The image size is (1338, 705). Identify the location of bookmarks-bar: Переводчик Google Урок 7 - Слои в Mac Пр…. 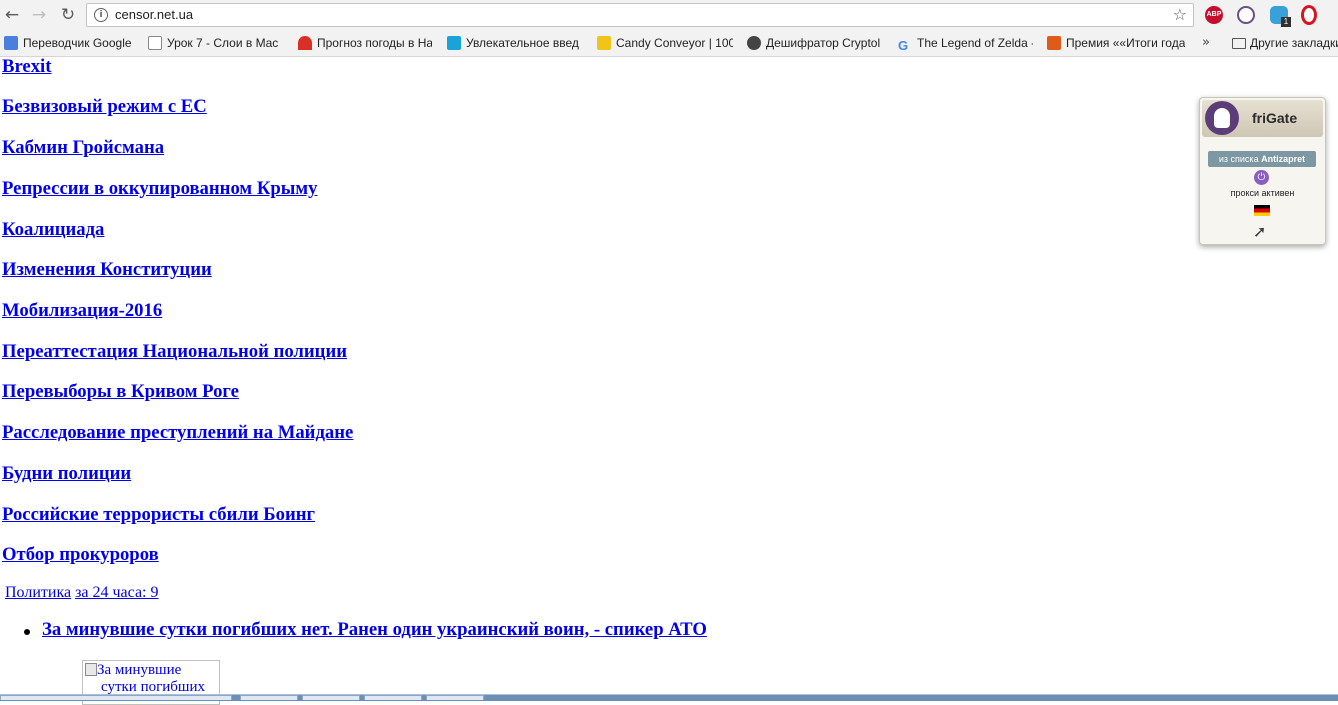
(669, 44).